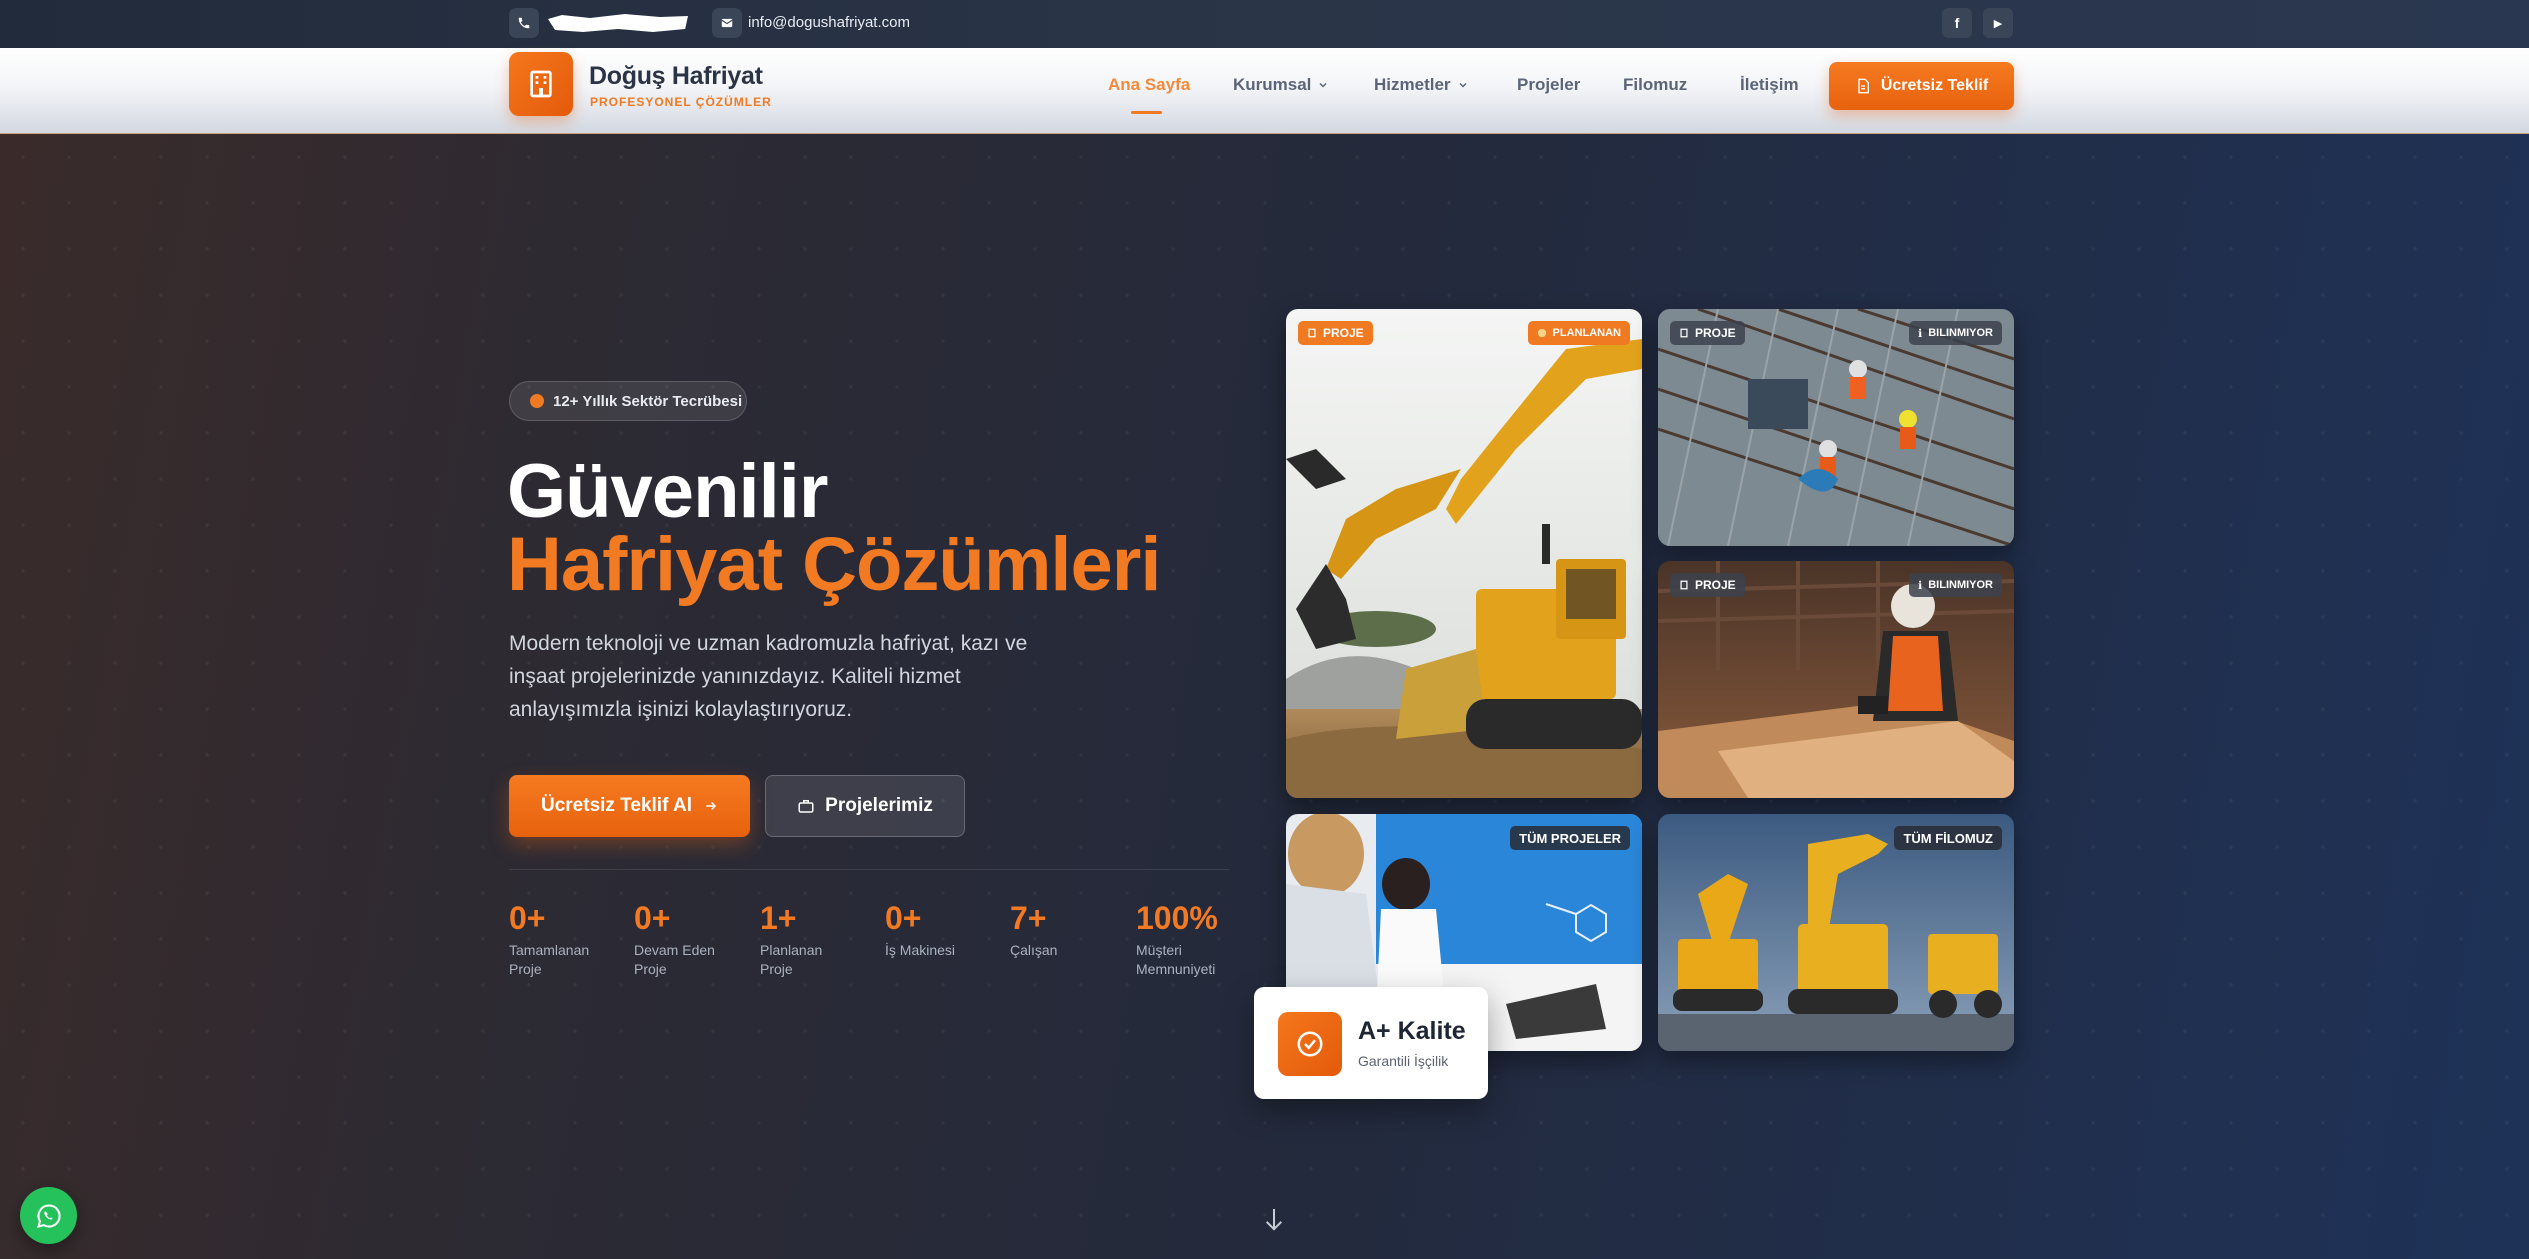 The width and height of the screenshot is (2529, 1259). What do you see at coordinates (1403, 1061) in the screenshot?
I see `quality-subtitle: Garantili İşçilik` at bounding box center [1403, 1061].